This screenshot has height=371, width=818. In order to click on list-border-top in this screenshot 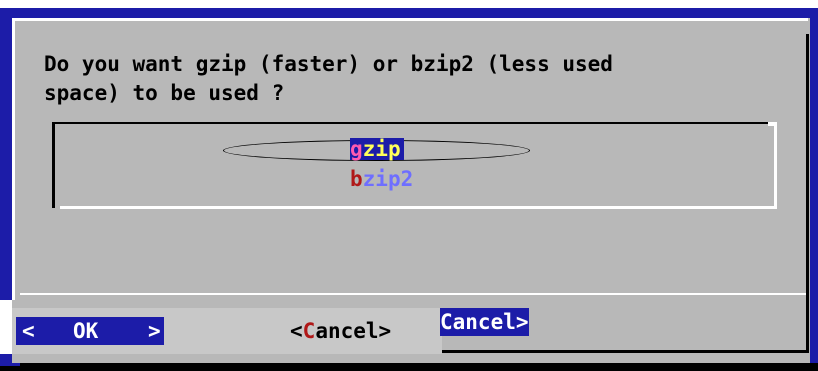, I will do `click(412, 123)`.